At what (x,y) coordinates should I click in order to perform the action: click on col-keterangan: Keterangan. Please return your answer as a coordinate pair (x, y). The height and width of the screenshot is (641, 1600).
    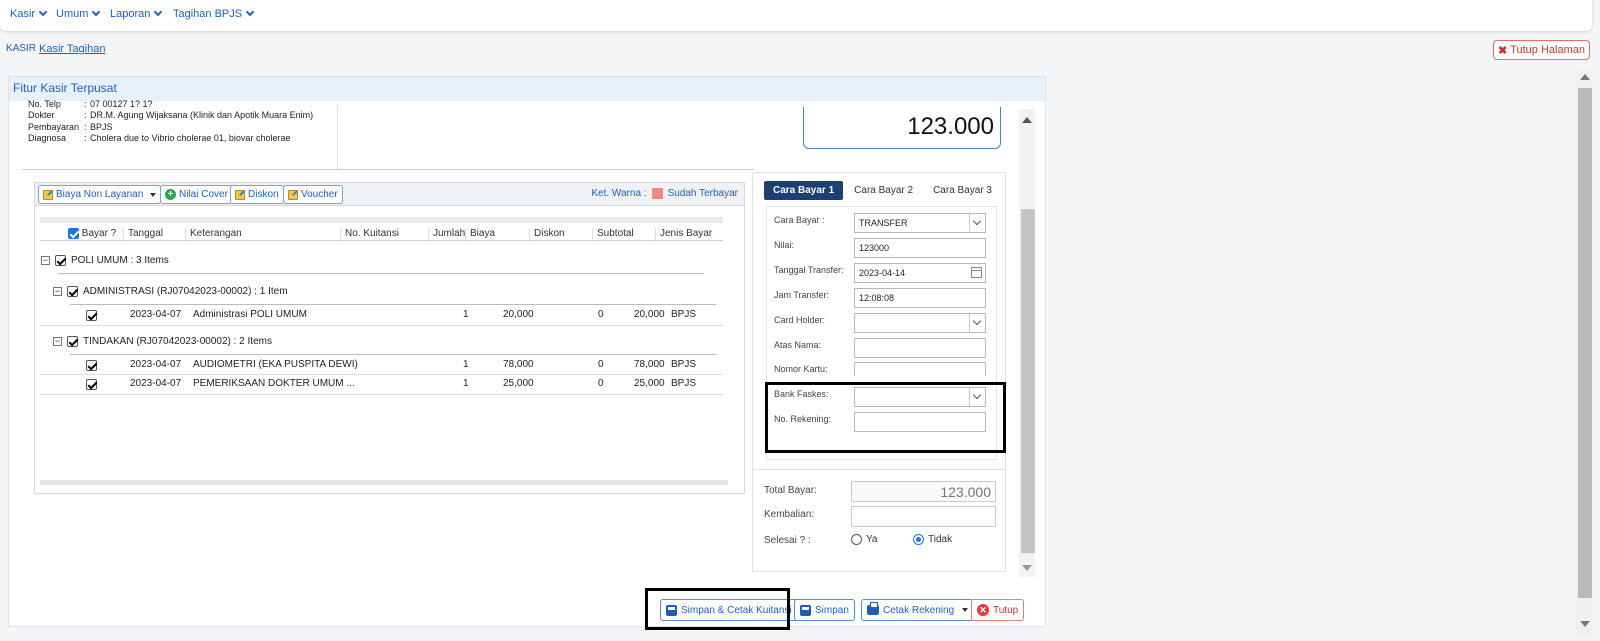
    Looking at the image, I should click on (263, 235).